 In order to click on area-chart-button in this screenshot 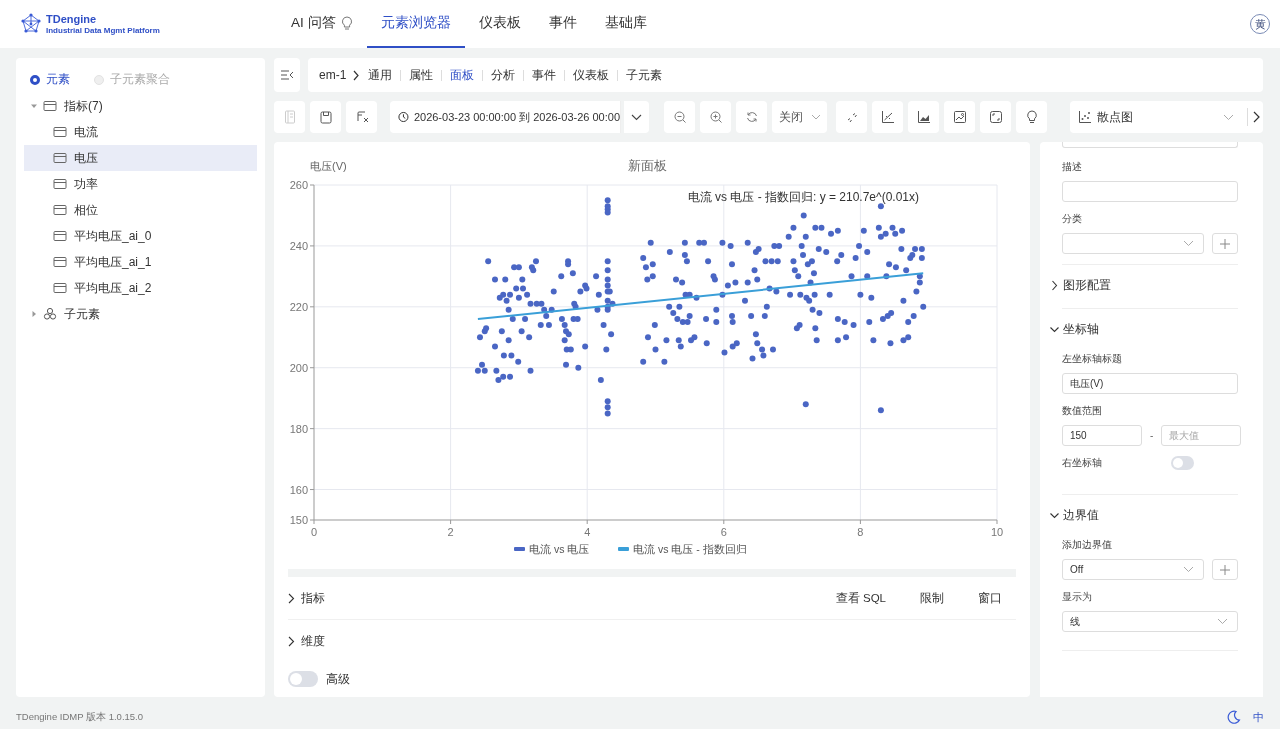, I will do `click(923, 117)`.